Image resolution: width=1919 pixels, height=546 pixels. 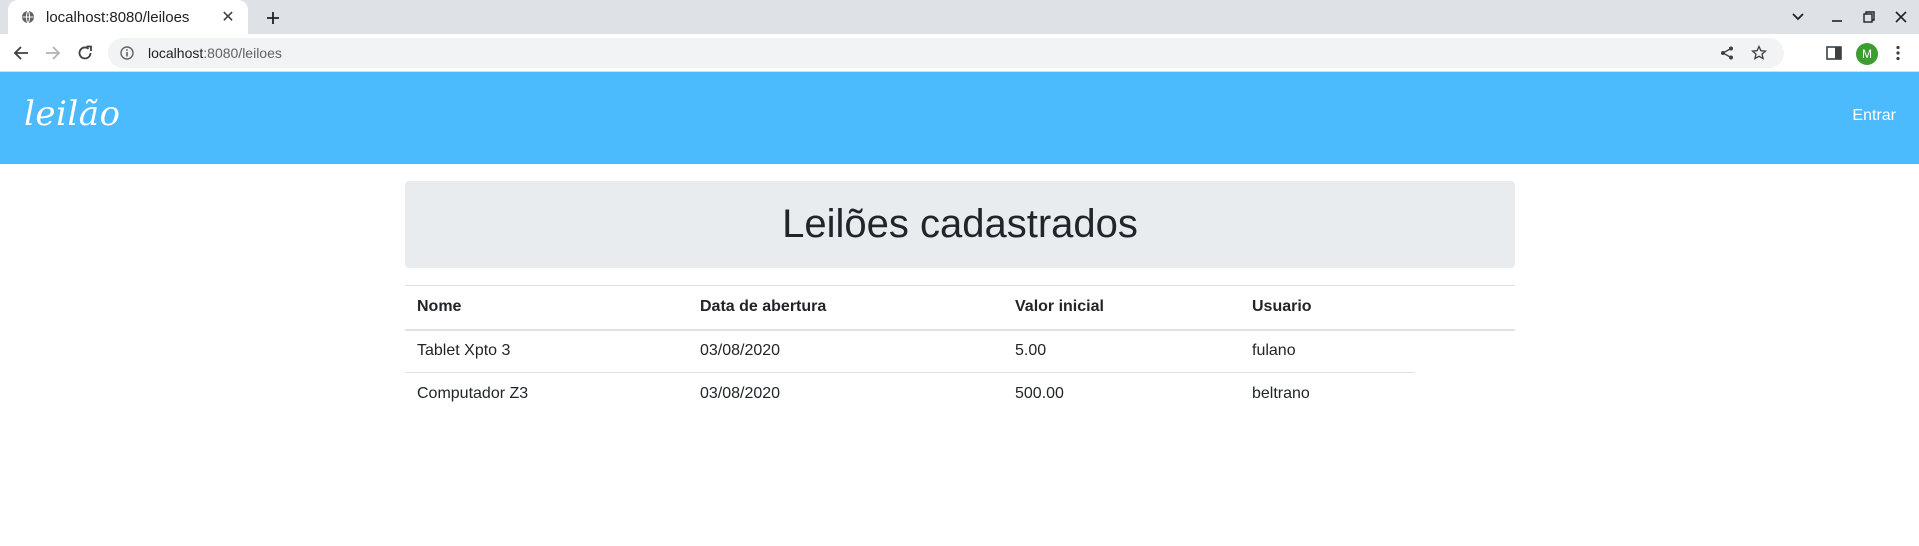 I want to click on minimize-icon, so click(x=1837, y=17).